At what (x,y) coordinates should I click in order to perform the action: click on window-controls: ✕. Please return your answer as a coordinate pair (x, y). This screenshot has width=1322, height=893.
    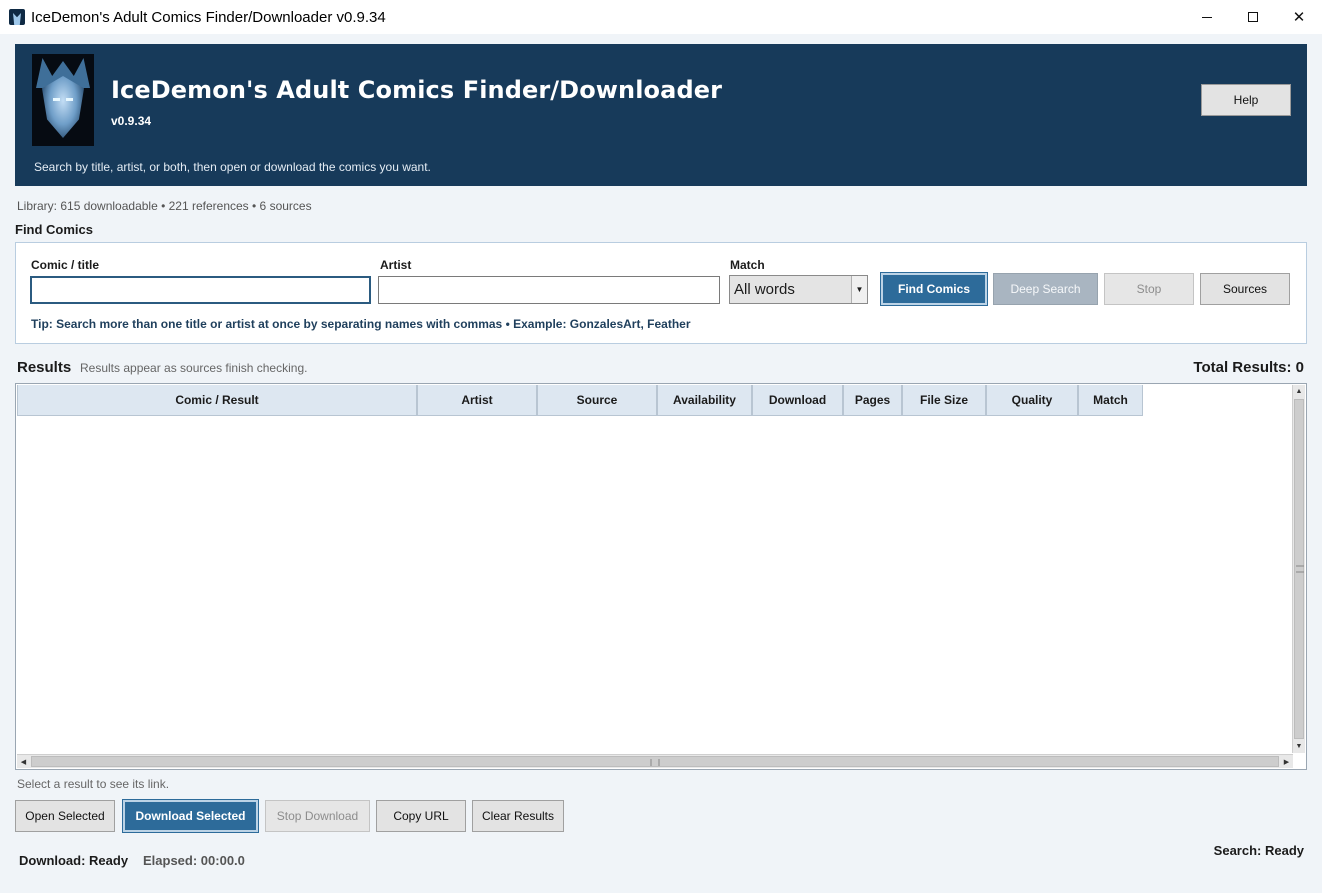
    Looking at the image, I should click on (1253, 17).